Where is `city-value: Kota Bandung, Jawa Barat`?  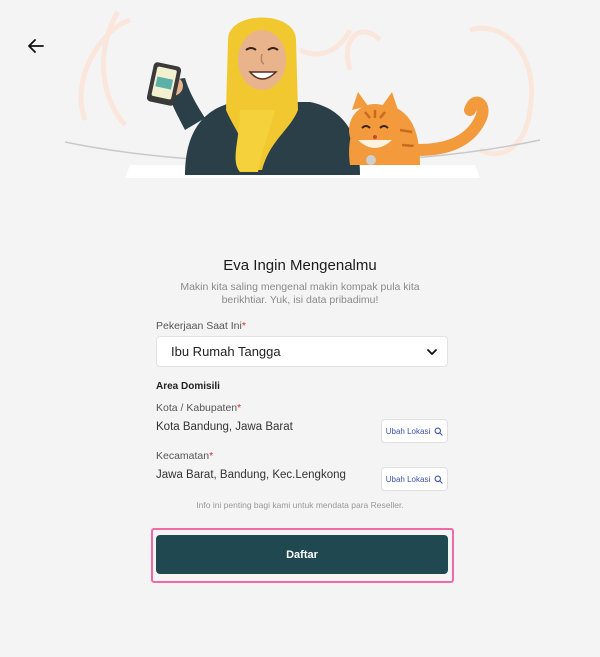 city-value: Kota Bandung, Jawa Barat is located at coordinates (224, 427).